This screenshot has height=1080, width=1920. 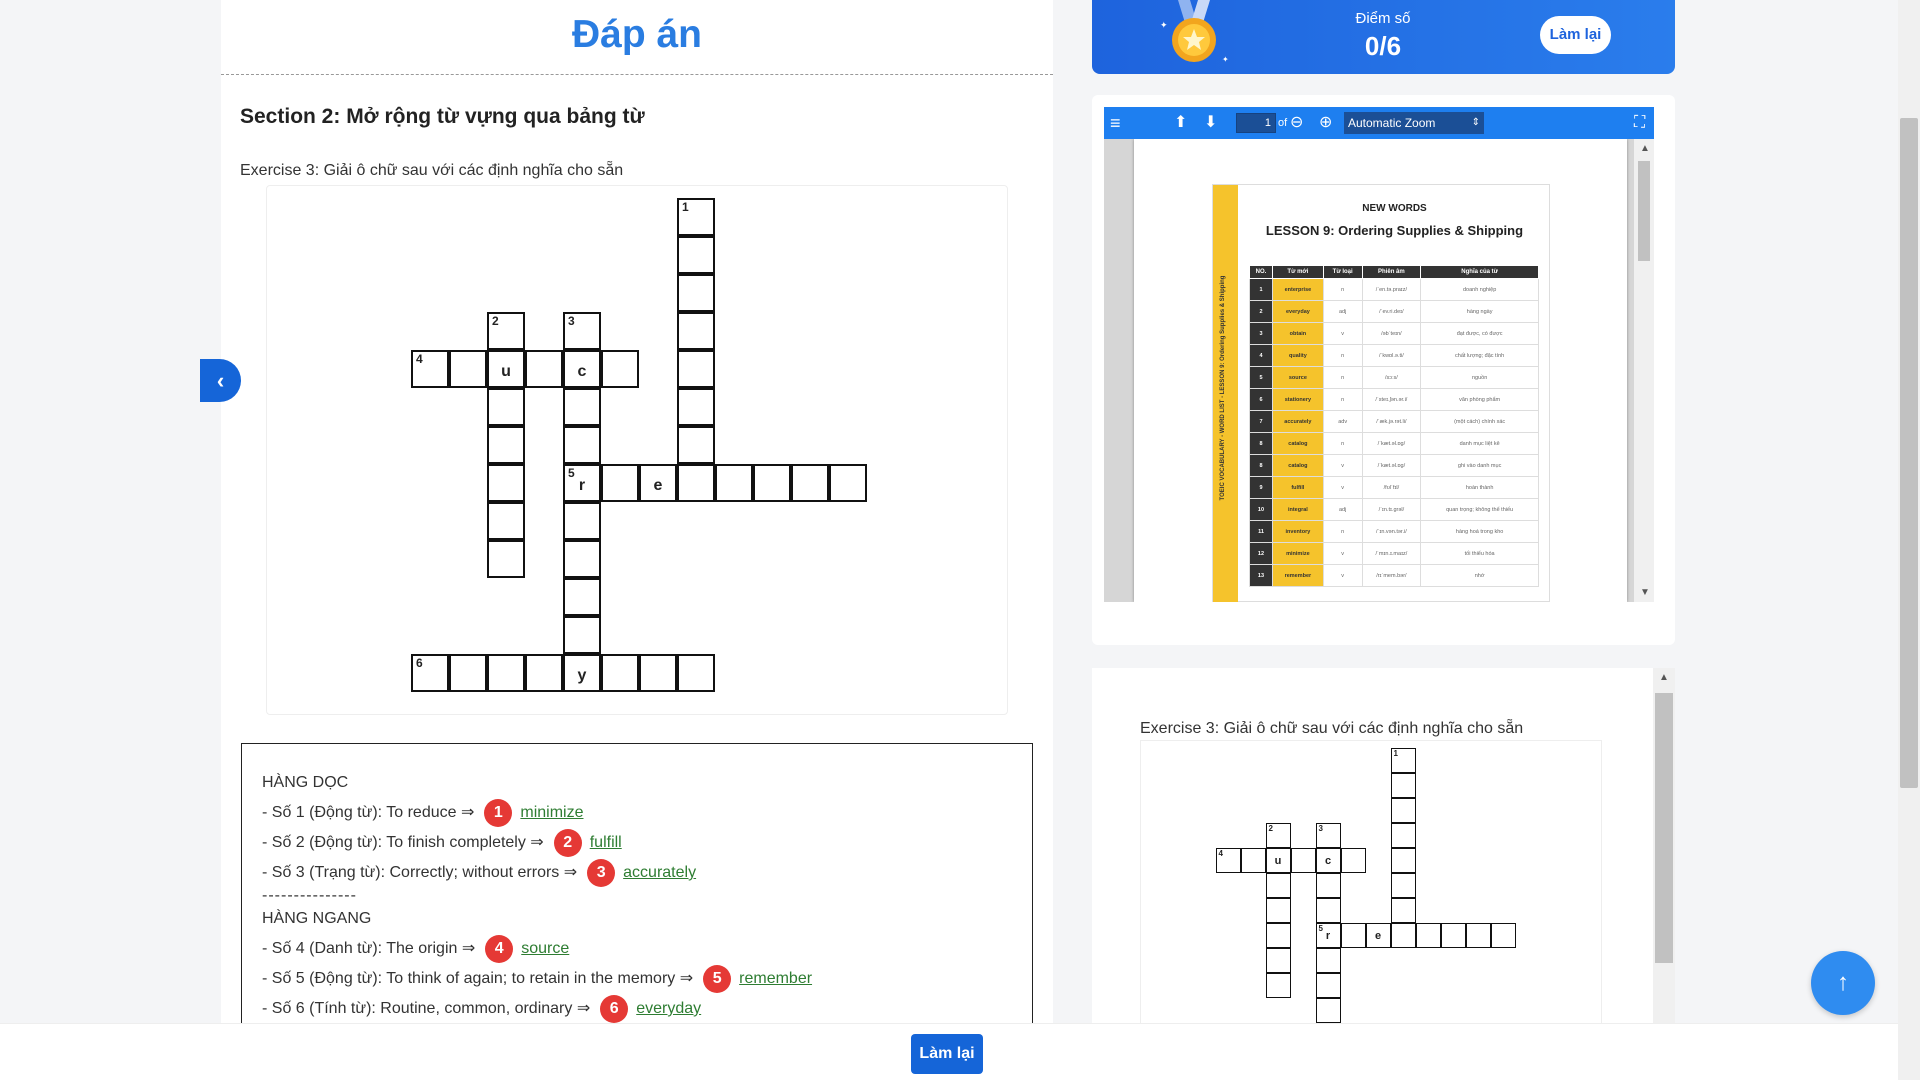 I want to click on table-cell: /sɔːs/, so click(x=1391, y=377).